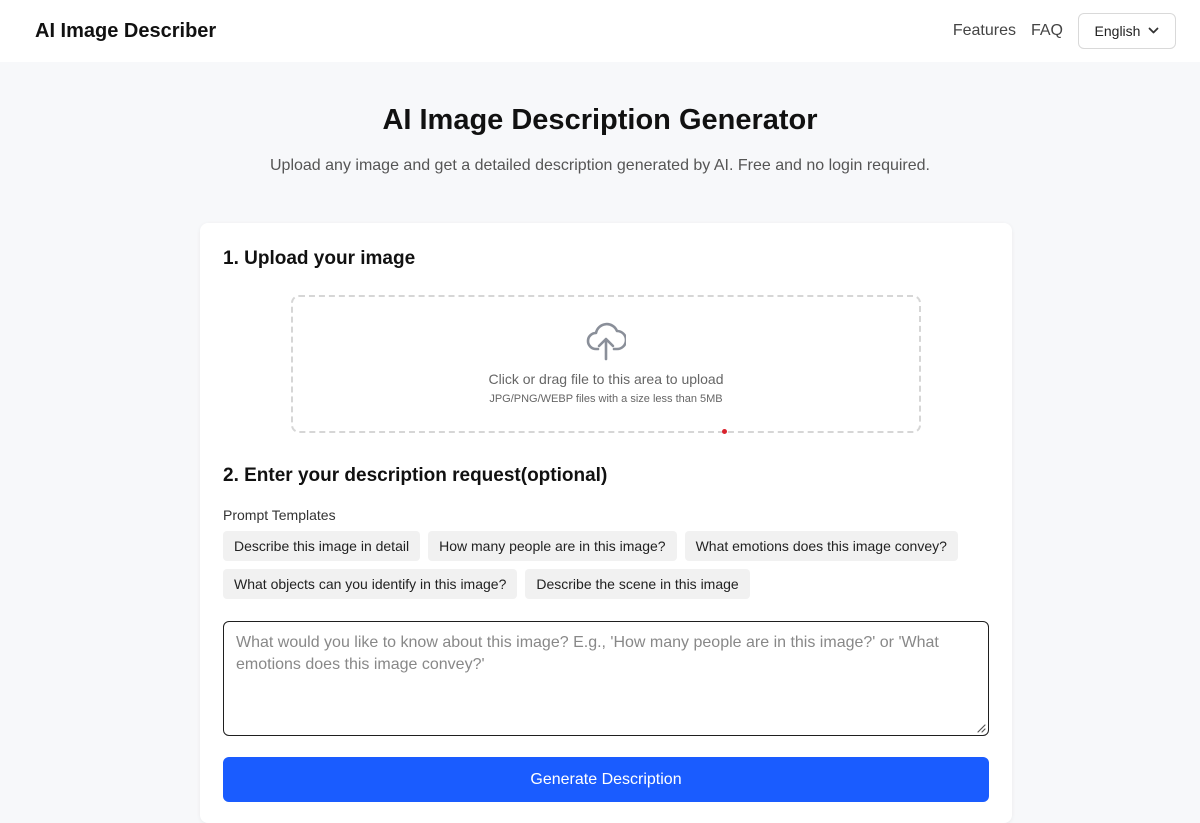  Describe the element at coordinates (1064, 31) in the screenshot. I see `nav-links: Features FAQ English` at that location.